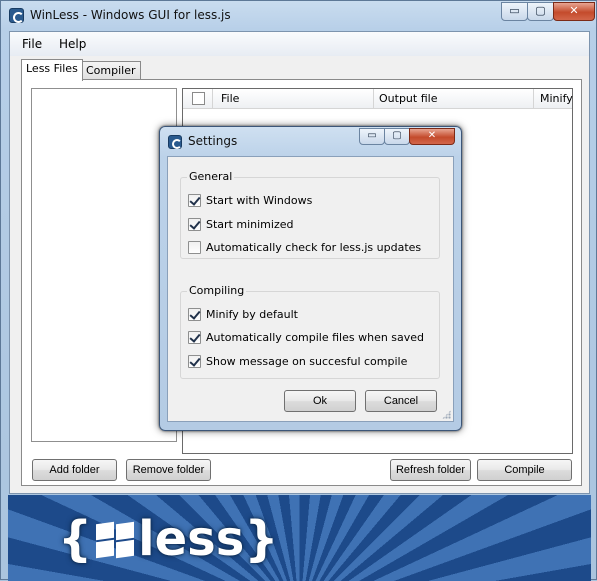  I want to click on auto-compile-label: Automatically compile files when saved, so click(315, 337).